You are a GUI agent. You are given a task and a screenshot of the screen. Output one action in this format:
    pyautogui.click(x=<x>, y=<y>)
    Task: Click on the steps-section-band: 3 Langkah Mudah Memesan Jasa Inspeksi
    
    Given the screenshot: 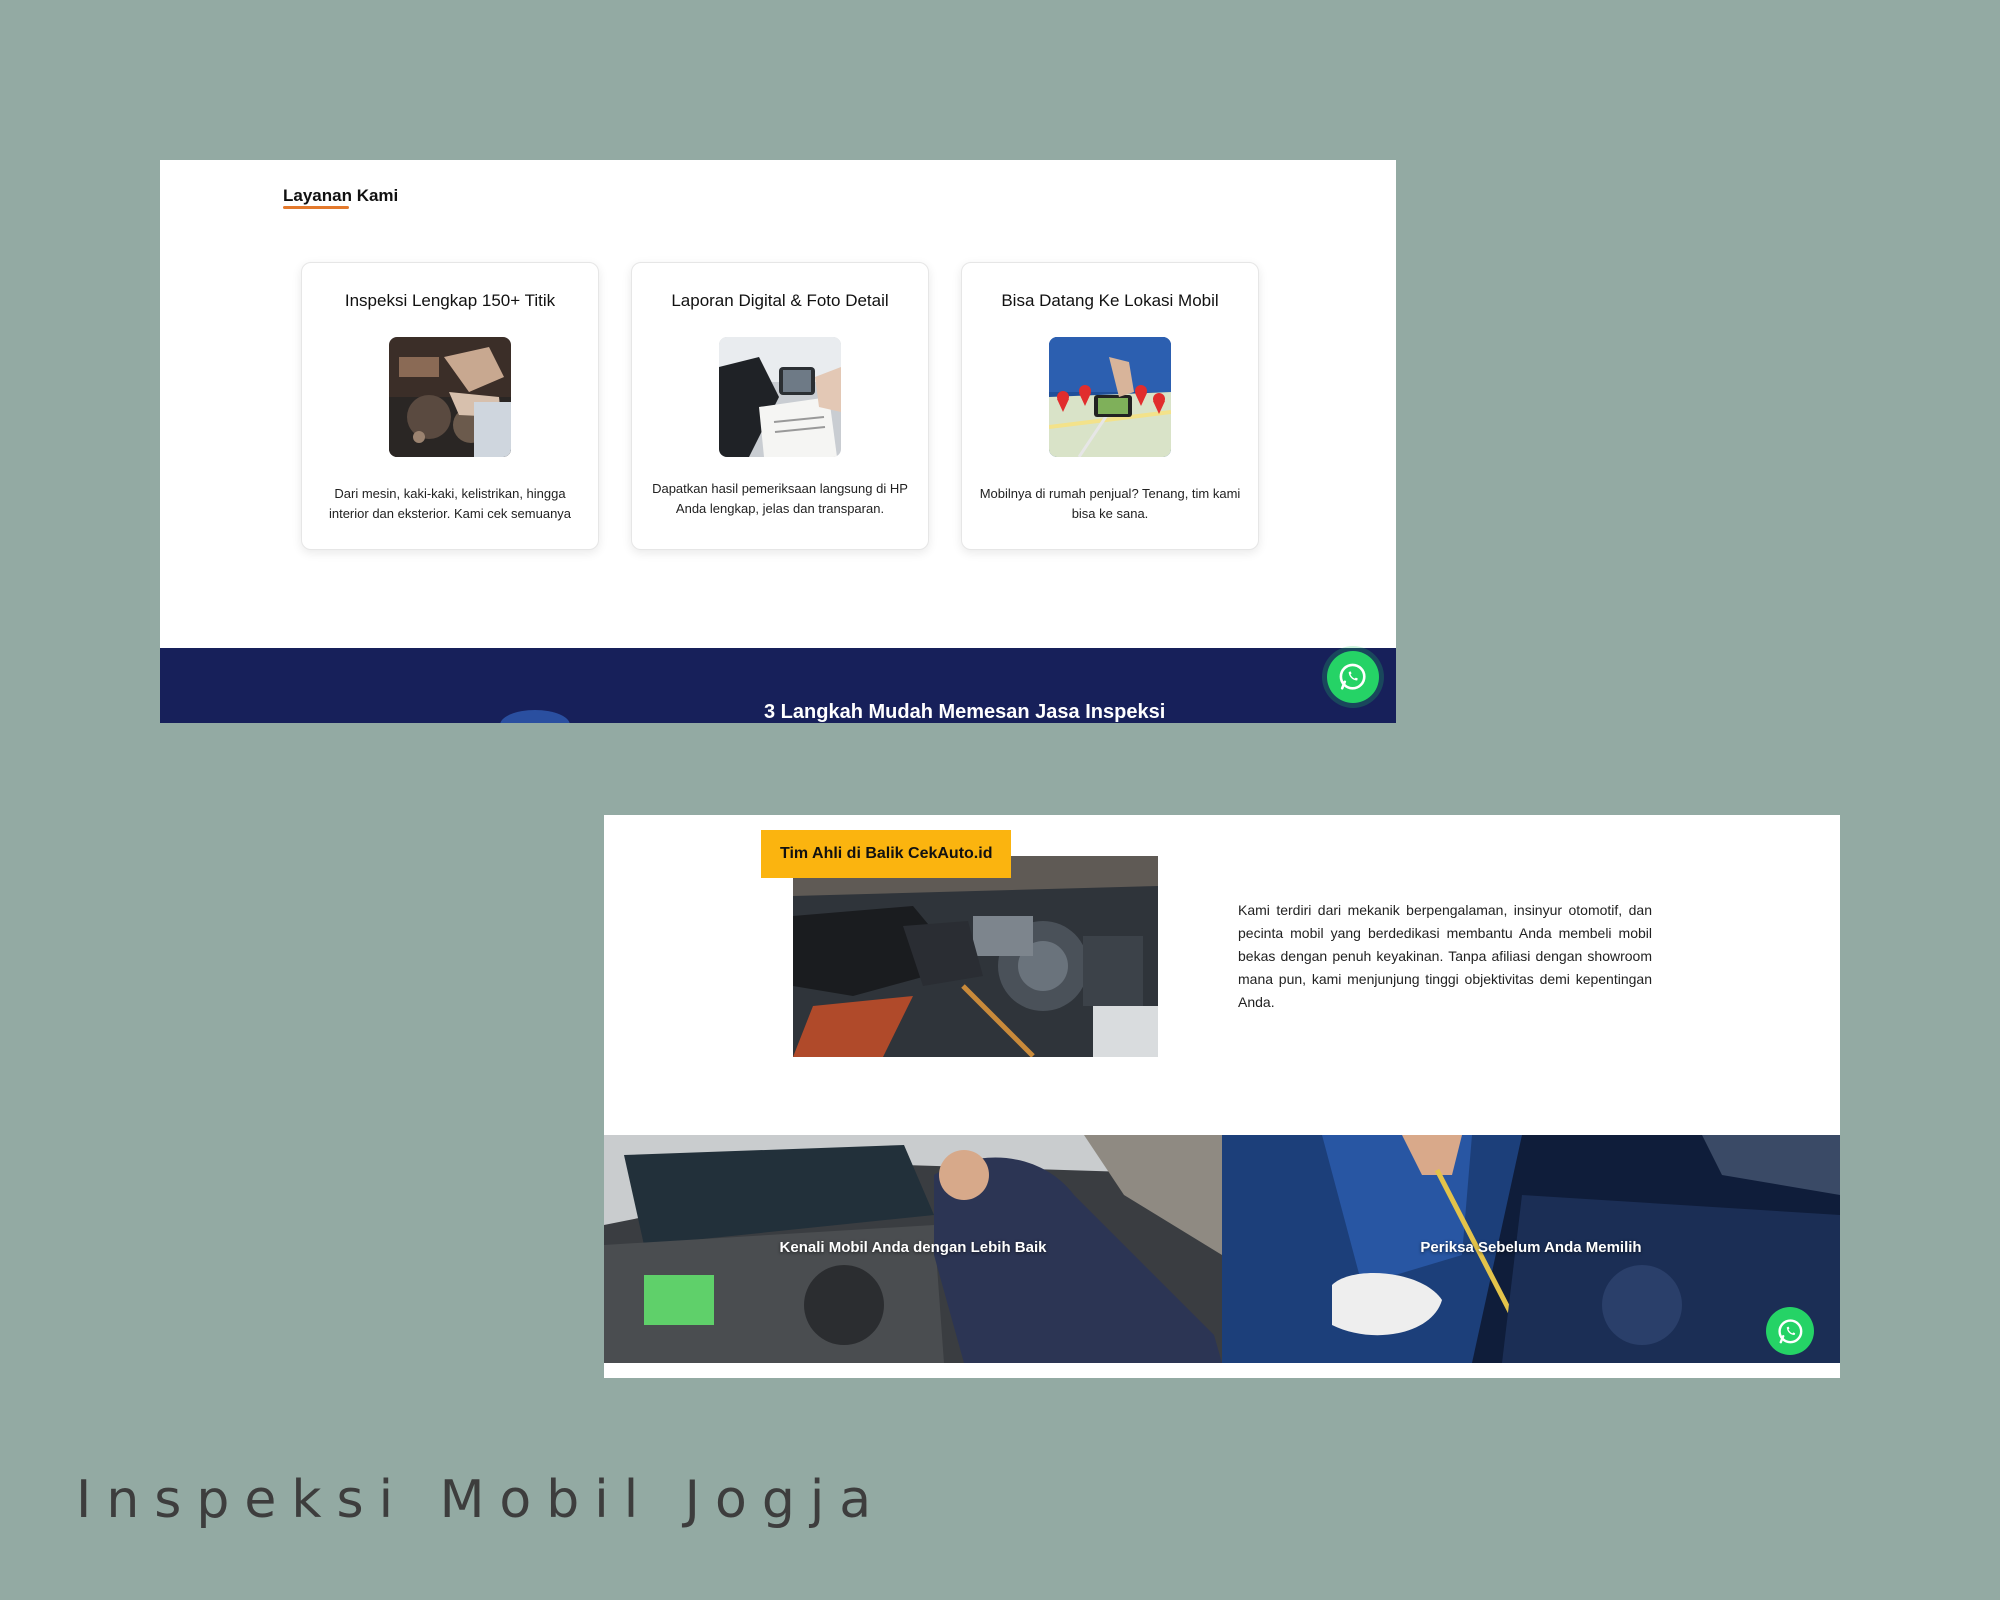 What is the action you would take?
    pyautogui.click(x=778, y=685)
    